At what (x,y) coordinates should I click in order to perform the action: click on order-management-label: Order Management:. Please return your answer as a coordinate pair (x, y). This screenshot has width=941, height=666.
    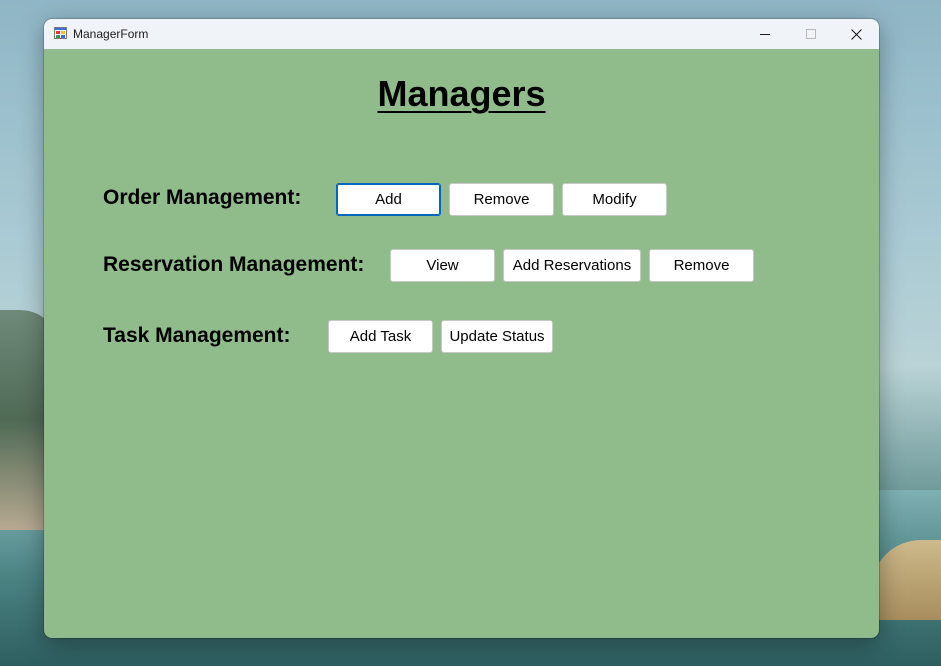
    Looking at the image, I should click on (202, 197).